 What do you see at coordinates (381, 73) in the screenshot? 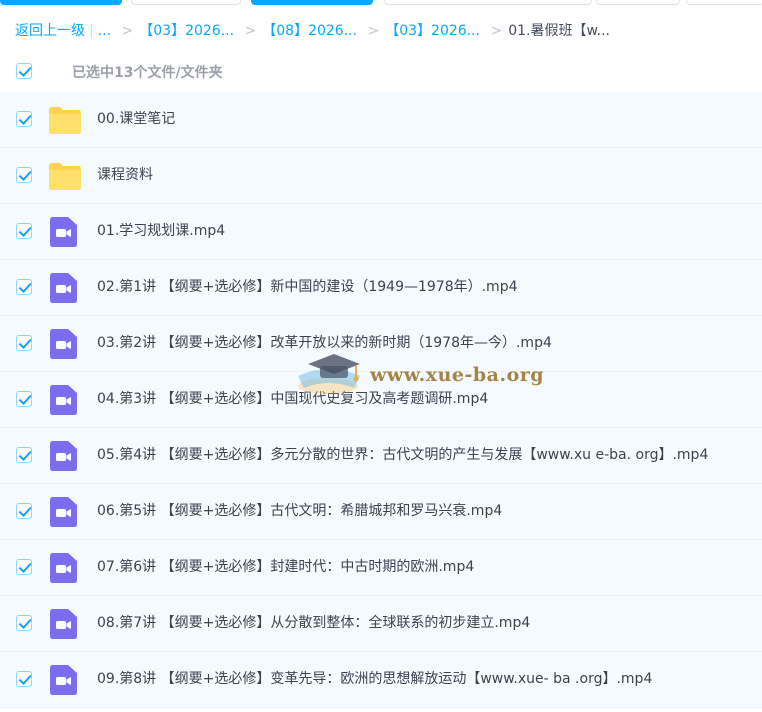
I see `selection-header: 已选中13个文件/文件夹` at bounding box center [381, 73].